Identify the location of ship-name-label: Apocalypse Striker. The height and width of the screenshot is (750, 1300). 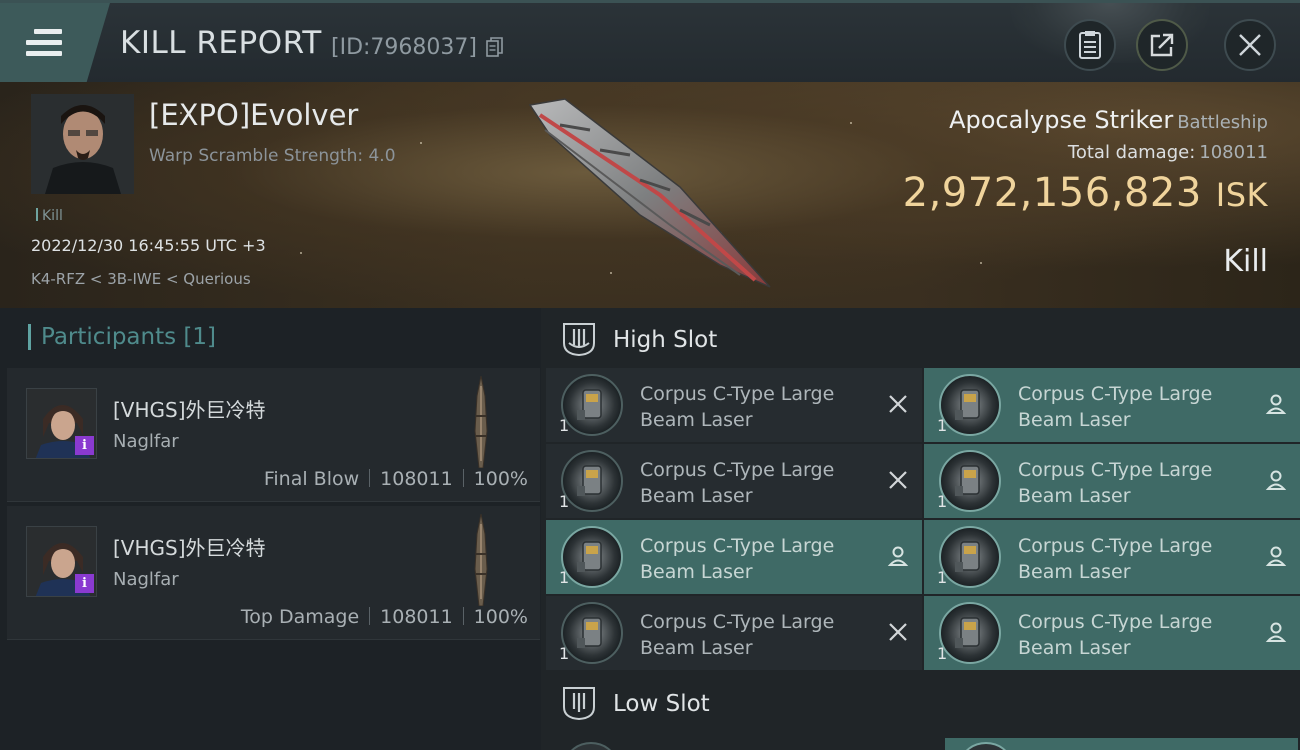
(1061, 120).